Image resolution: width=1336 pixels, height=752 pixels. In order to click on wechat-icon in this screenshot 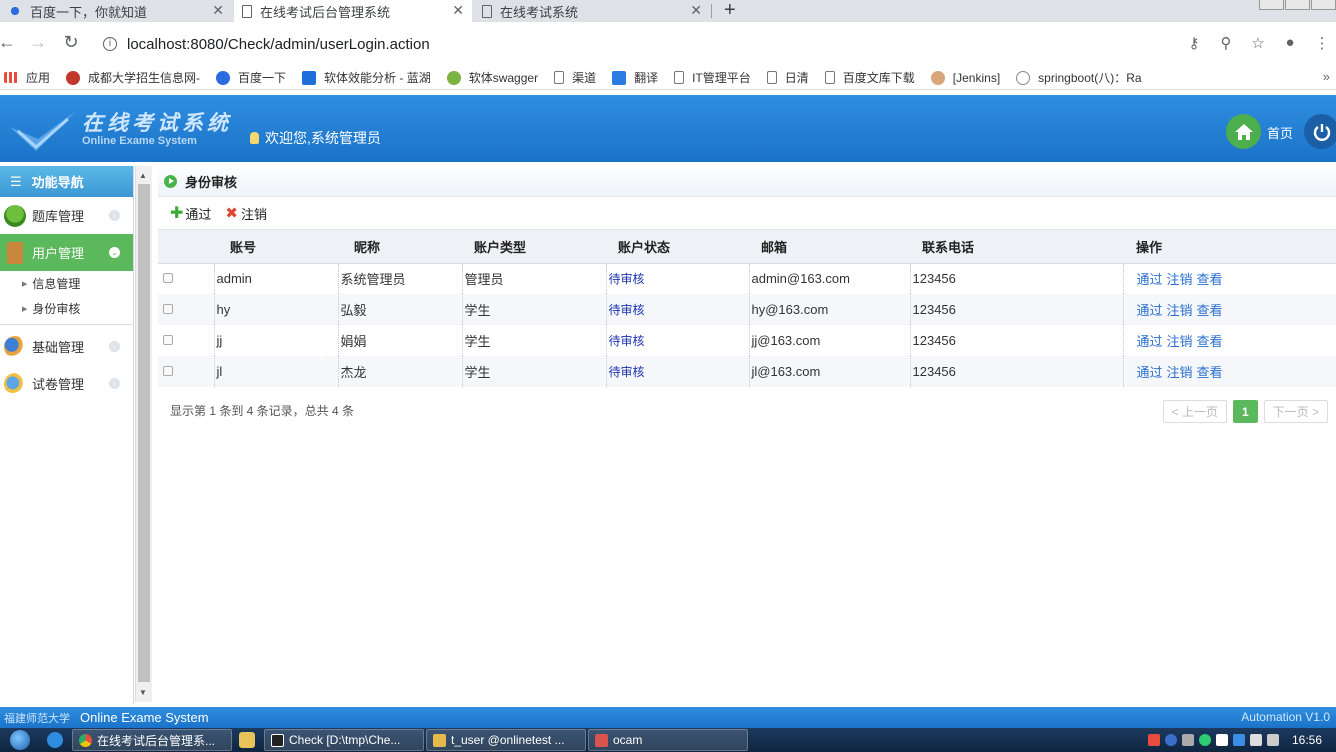, I will do `click(1204, 740)`.